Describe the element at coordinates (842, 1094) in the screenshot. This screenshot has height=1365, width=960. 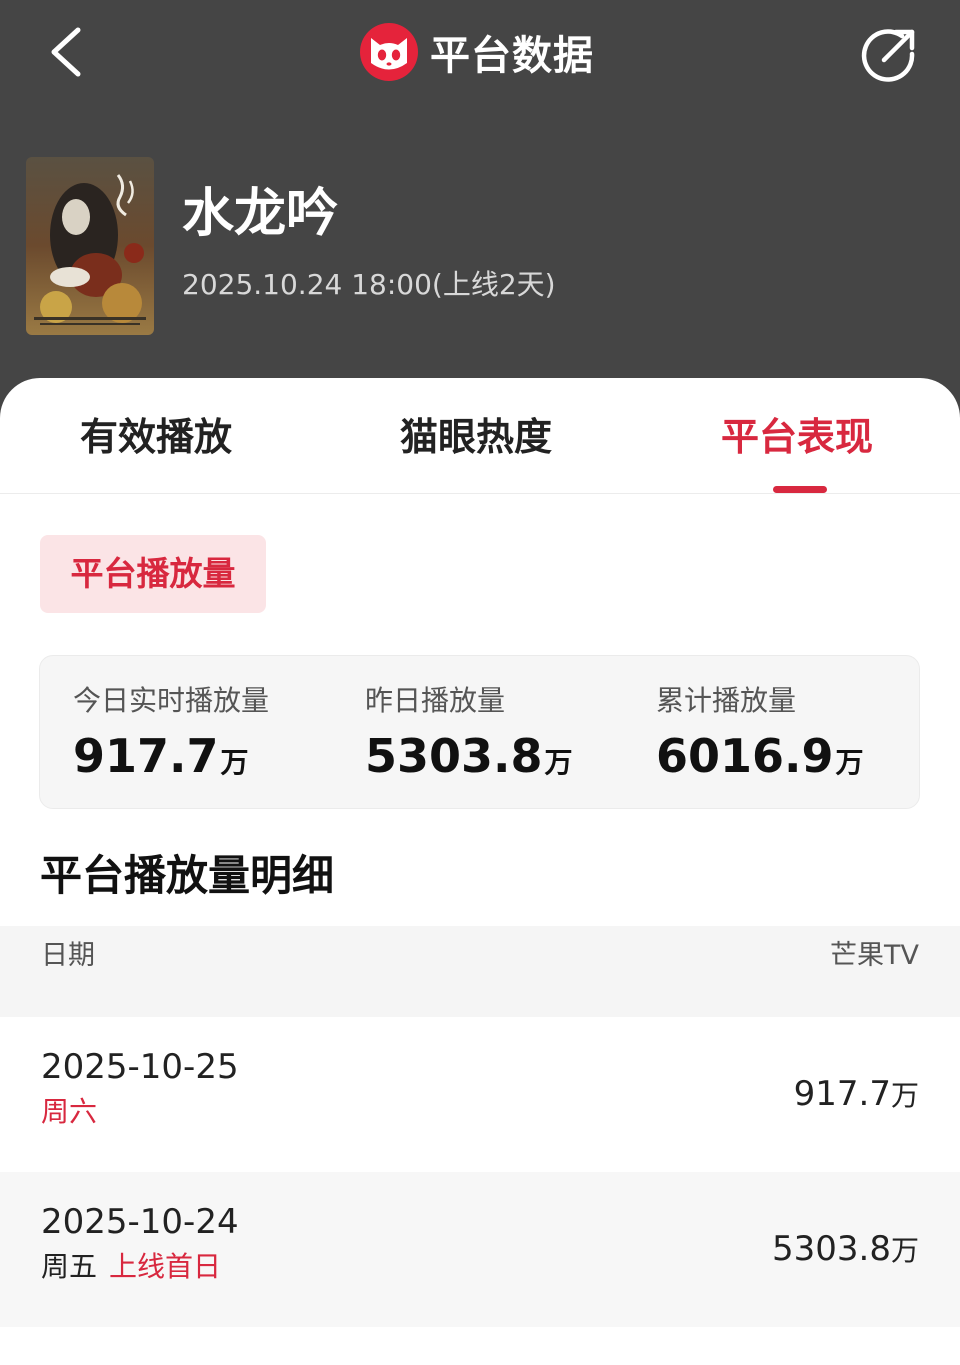
I see `row-number: 917.7` at that location.